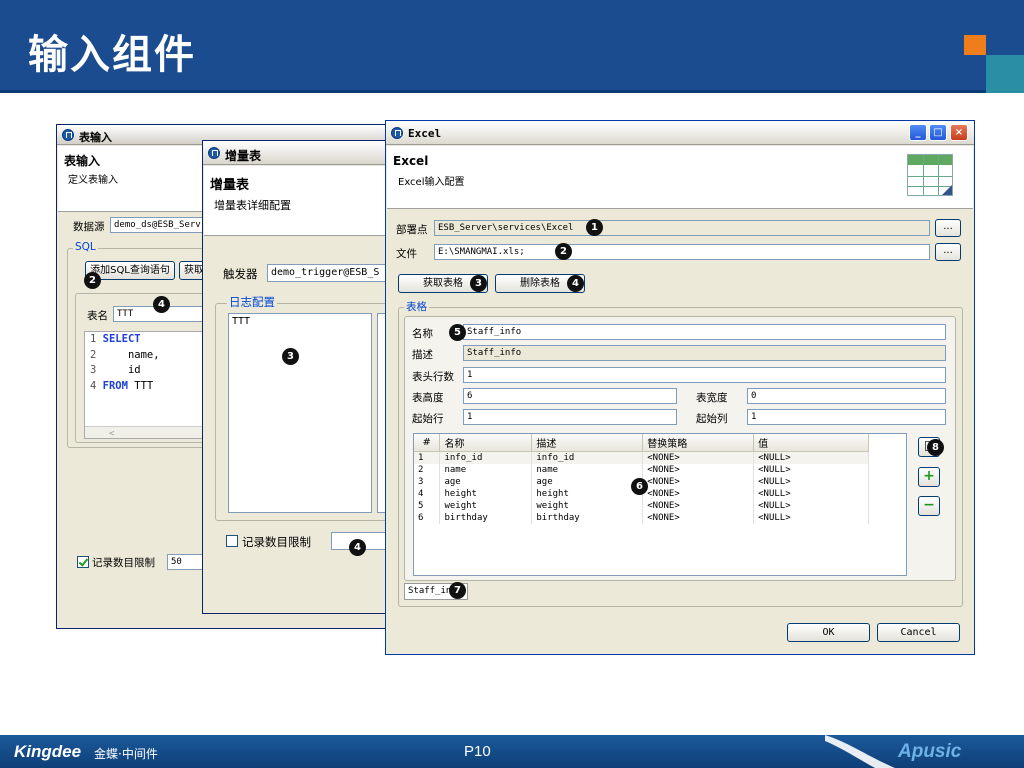 The width and height of the screenshot is (1024, 768). Describe the element at coordinates (935, 447) in the screenshot. I see `badge-8: 8` at that location.